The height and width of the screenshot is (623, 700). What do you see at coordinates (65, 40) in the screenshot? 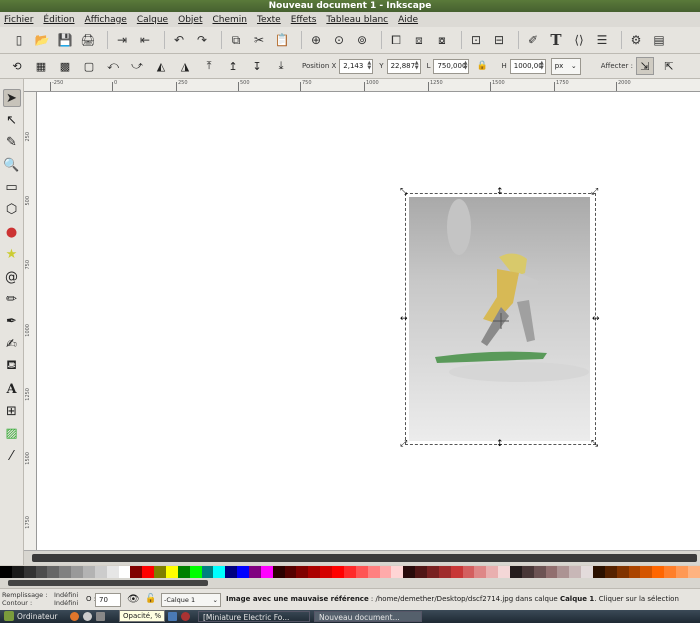
I see `save-icon: 💾` at bounding box center [65, 40].